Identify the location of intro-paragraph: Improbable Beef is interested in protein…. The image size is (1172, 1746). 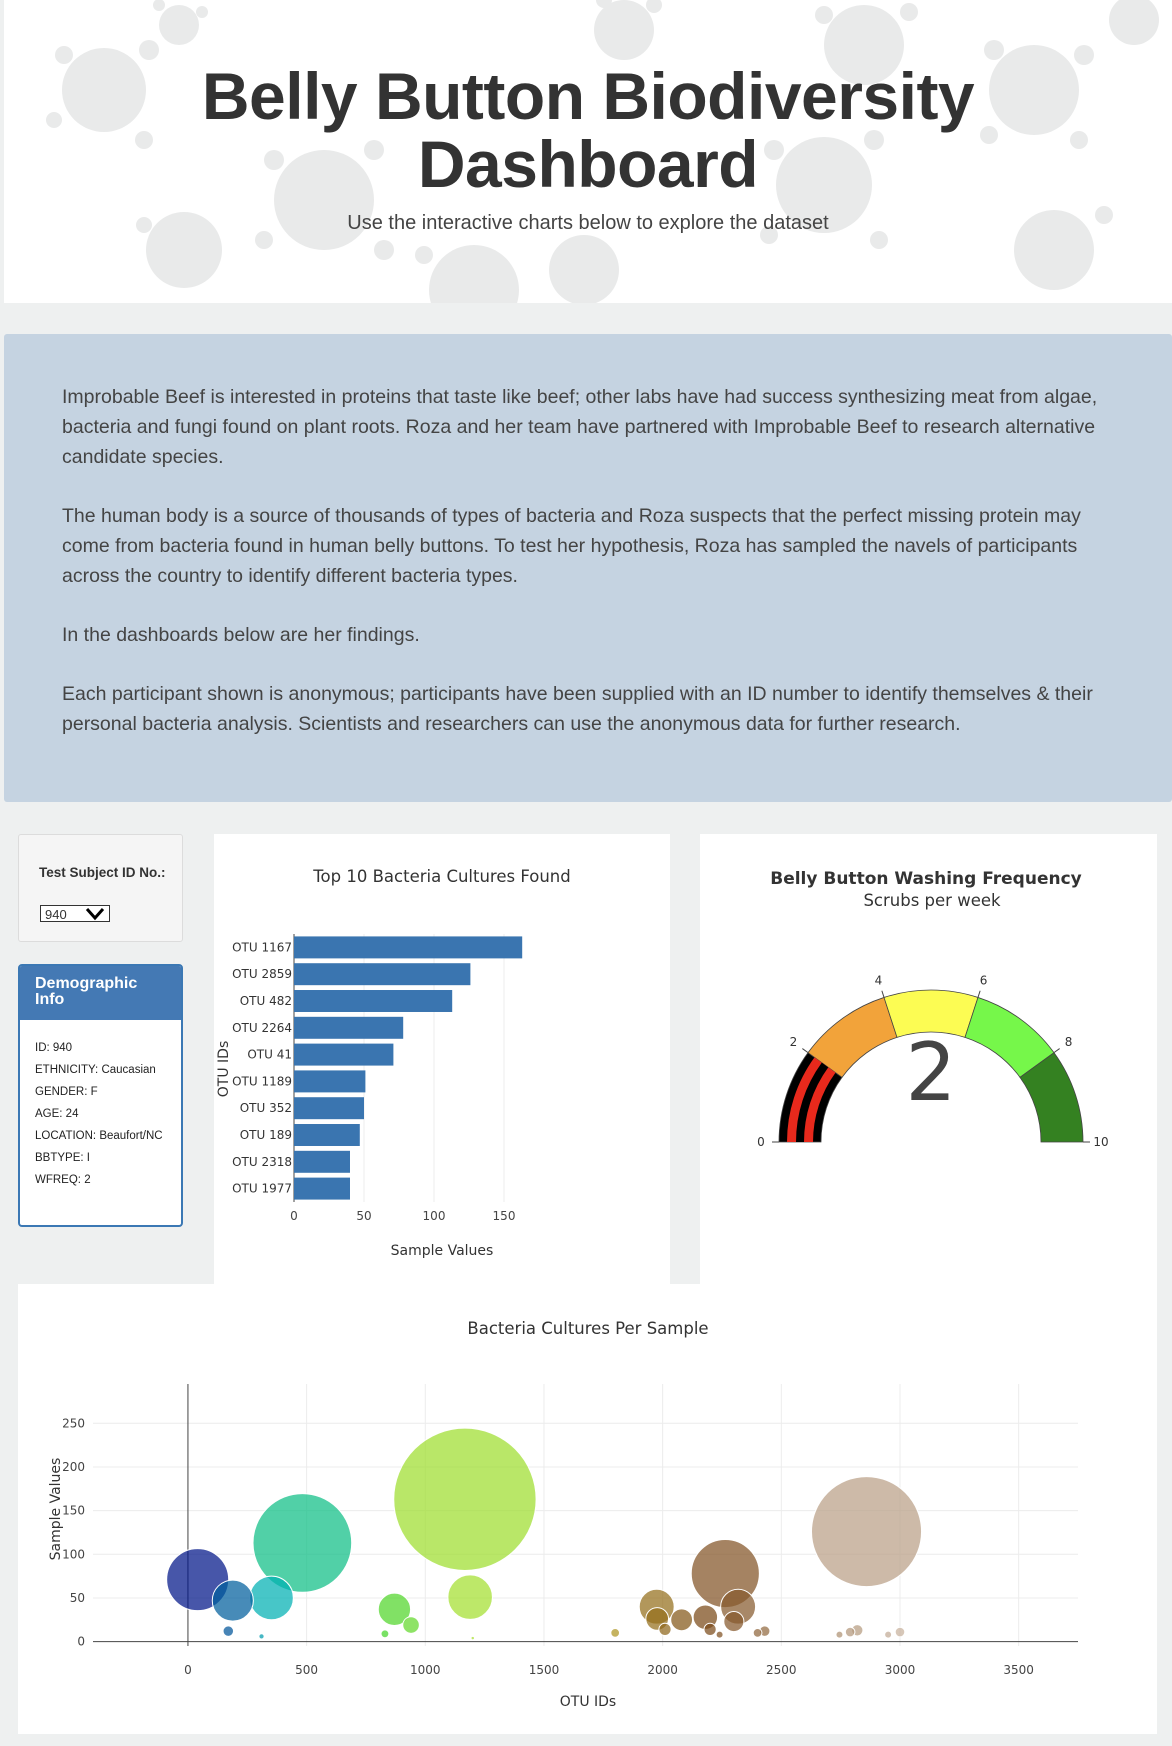
(580, 427).